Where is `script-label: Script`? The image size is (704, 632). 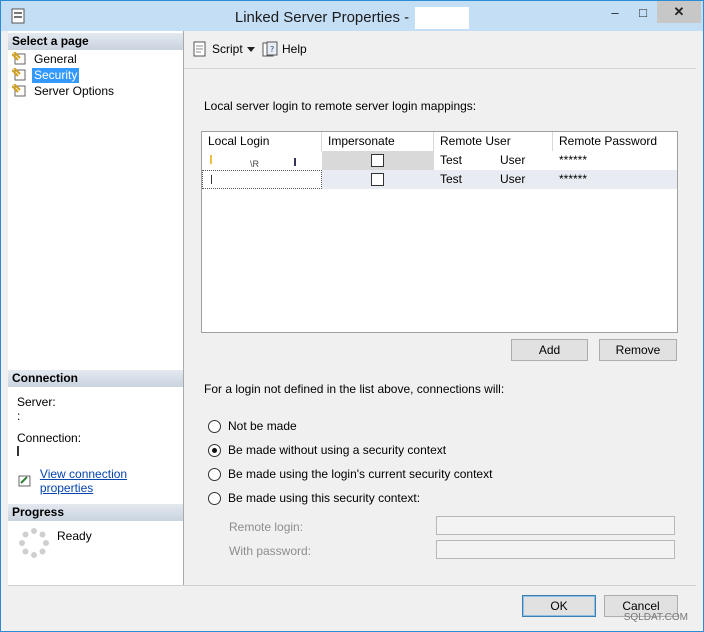 script-label: Script is located at coordinates (227, 49).